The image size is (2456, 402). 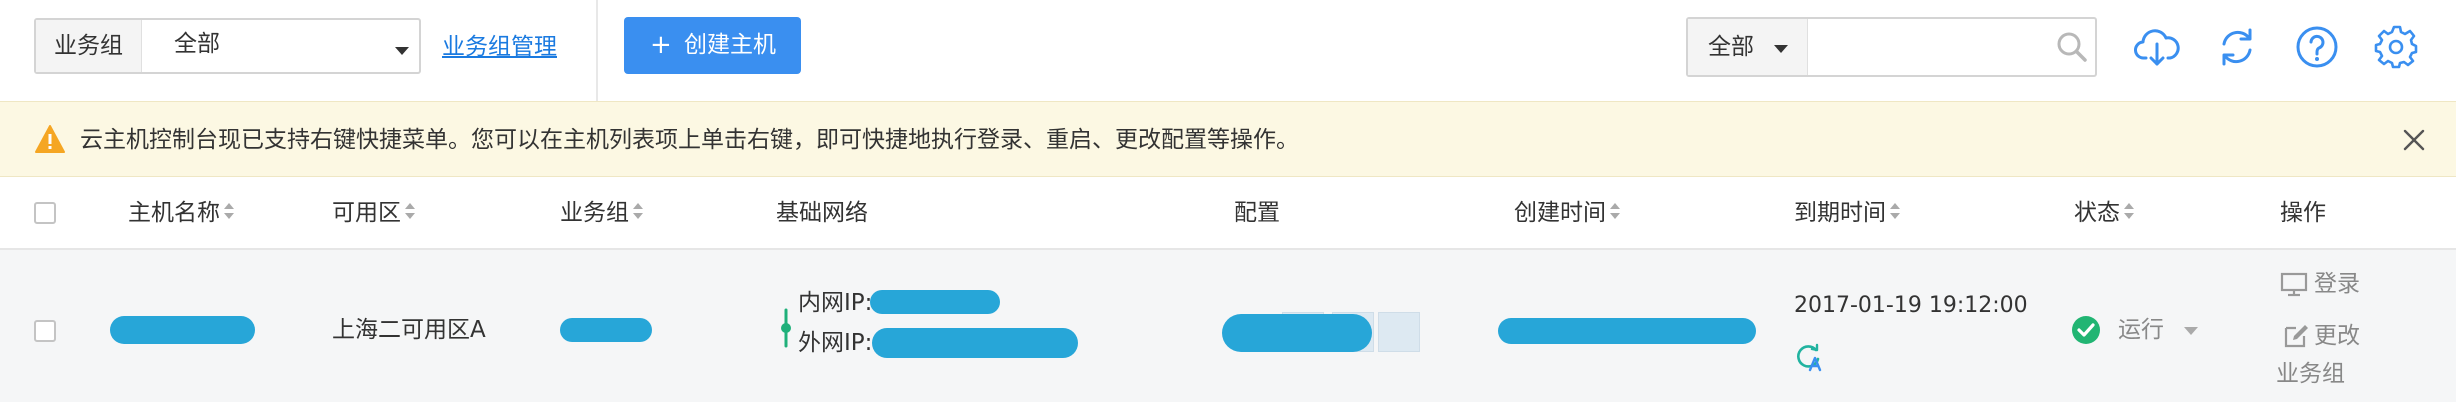 What do you see at coordinates (2337, 336) in the screenshot?
I see `change-label: 更改` at bounding box center [2337, 336].